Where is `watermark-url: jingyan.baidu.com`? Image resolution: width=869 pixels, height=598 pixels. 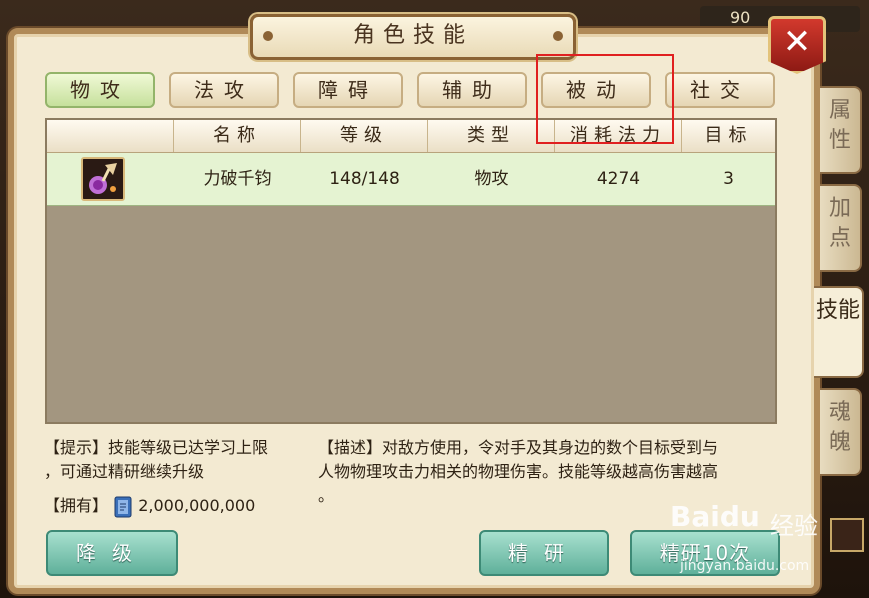
watermark-url: jingyan.baidu.com is located at coordinates (745, 566).